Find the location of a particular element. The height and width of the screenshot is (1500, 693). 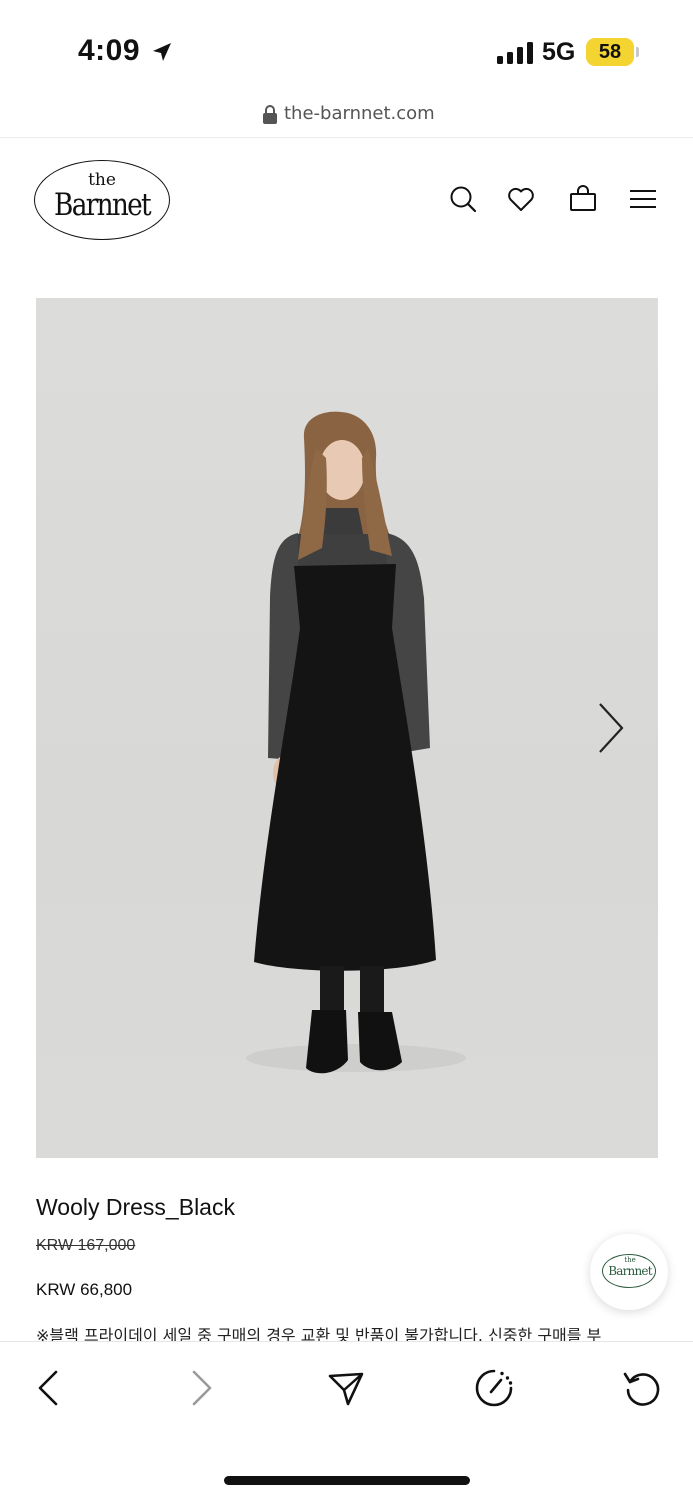

status-time: 4:09 is located at coordinates (109, 50).